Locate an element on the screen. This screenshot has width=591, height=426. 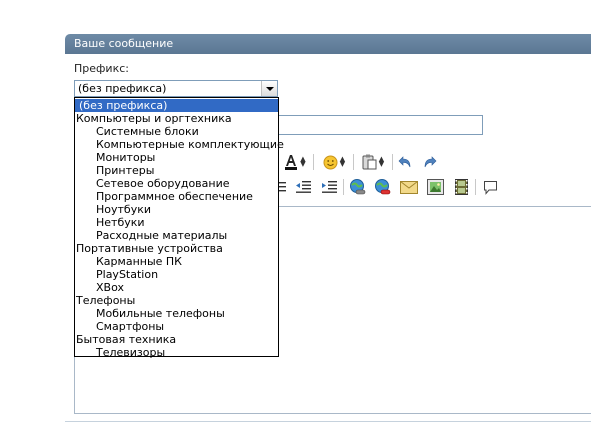
dropdown-option: Принтеры is located at coordinates (176, 170).